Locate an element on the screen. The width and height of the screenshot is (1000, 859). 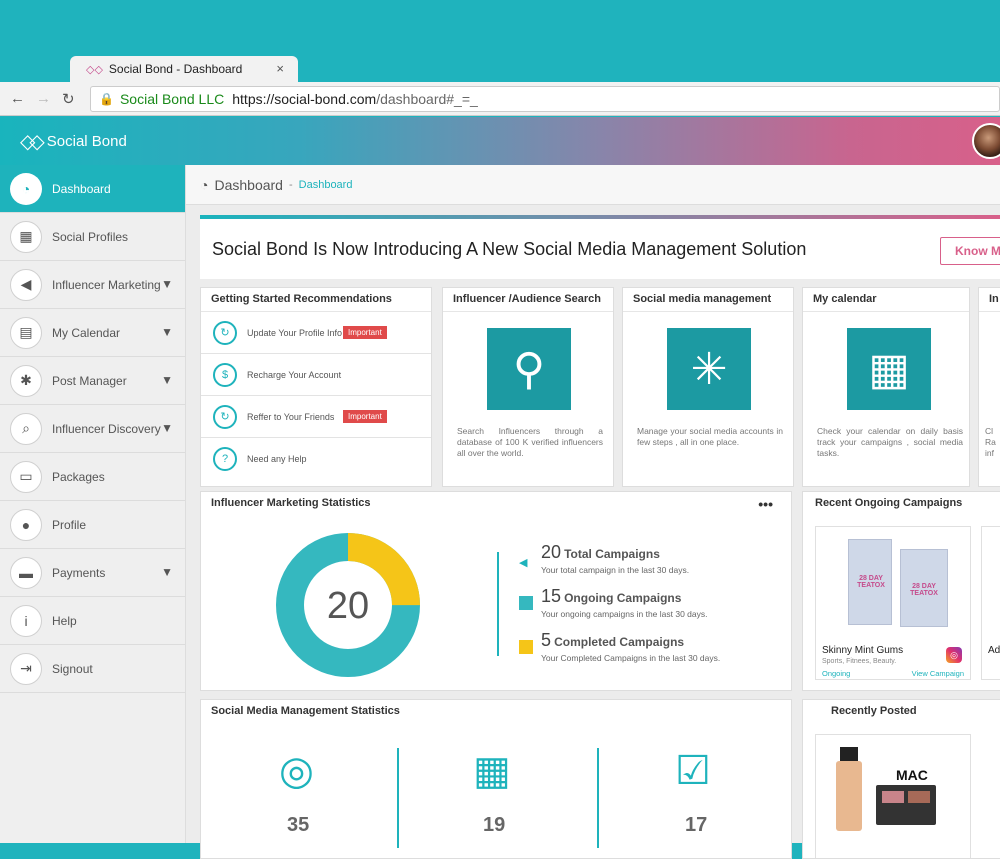
connections-icon: ◎ is located at coordinates (296, 771).